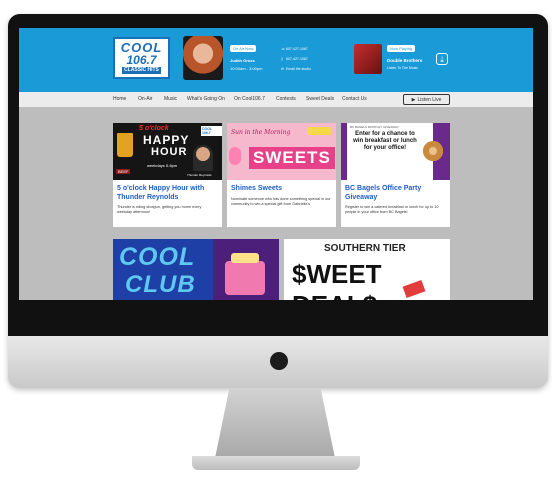 The image size is (552, 496). Describe the element at coordinates (276, 463) in the screenshot. I see `monitor-base` at that location.